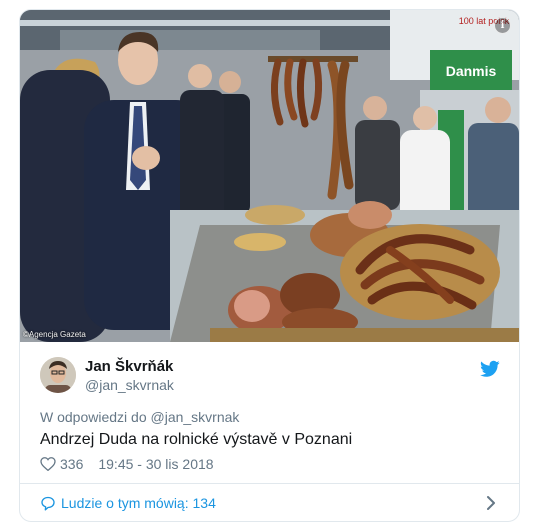 This screenshot has width=538, height=526. What do you see at coordinates (54, 334) in the screenshot?
I see `photo-credit: ©Agencja Gazeta` at bounding box center [54, 334].